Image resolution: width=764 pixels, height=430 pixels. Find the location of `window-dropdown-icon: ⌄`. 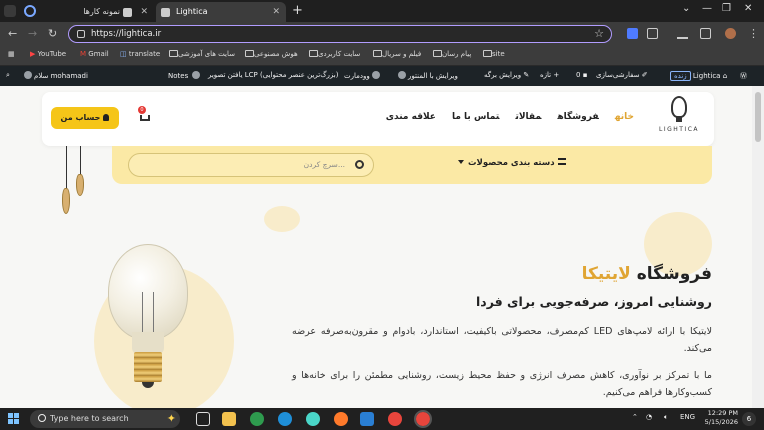

window-dropdown-icon: ⌄ is located at coordinates (686, 8).